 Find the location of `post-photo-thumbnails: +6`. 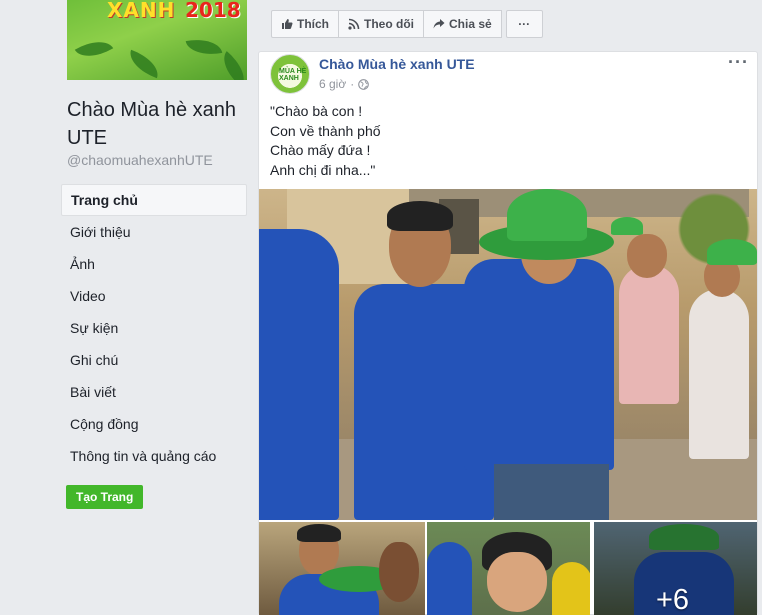

post-photo-thumbnails: +6 is located at coordinates (508, 568).